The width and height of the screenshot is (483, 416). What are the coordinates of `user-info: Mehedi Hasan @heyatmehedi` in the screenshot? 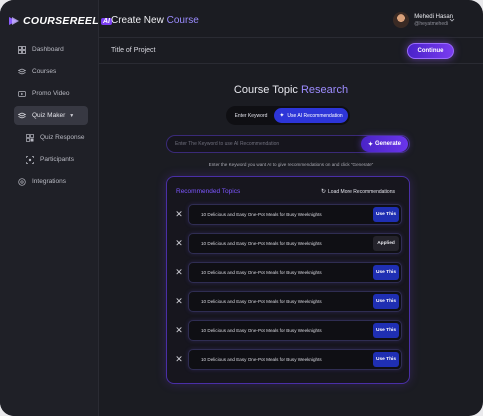 It's located at (433, 20).